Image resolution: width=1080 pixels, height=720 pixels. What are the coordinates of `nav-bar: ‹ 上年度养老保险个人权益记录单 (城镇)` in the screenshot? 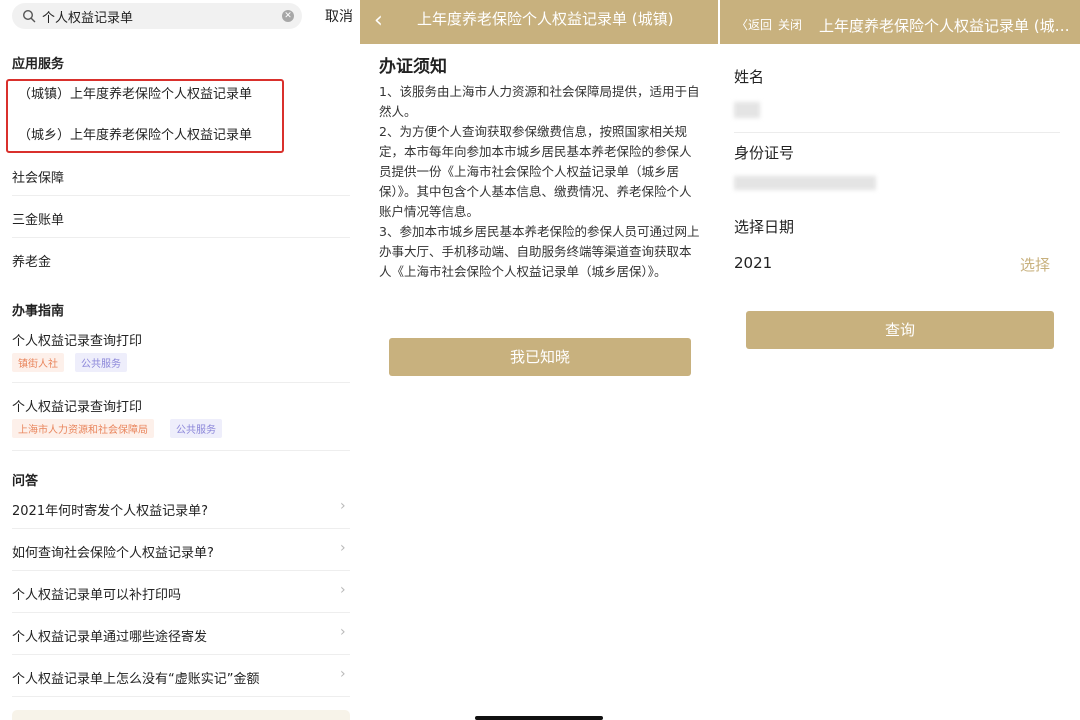 It's located at (539, 22).